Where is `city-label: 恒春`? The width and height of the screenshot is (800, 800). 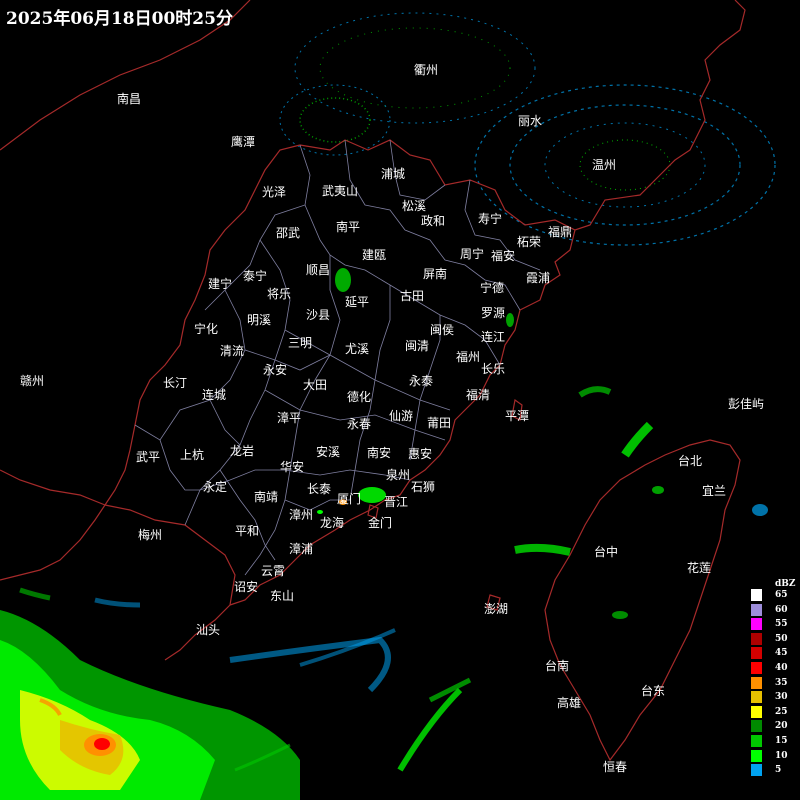 city-label: 恒春 is located at coordinates (615, 767).